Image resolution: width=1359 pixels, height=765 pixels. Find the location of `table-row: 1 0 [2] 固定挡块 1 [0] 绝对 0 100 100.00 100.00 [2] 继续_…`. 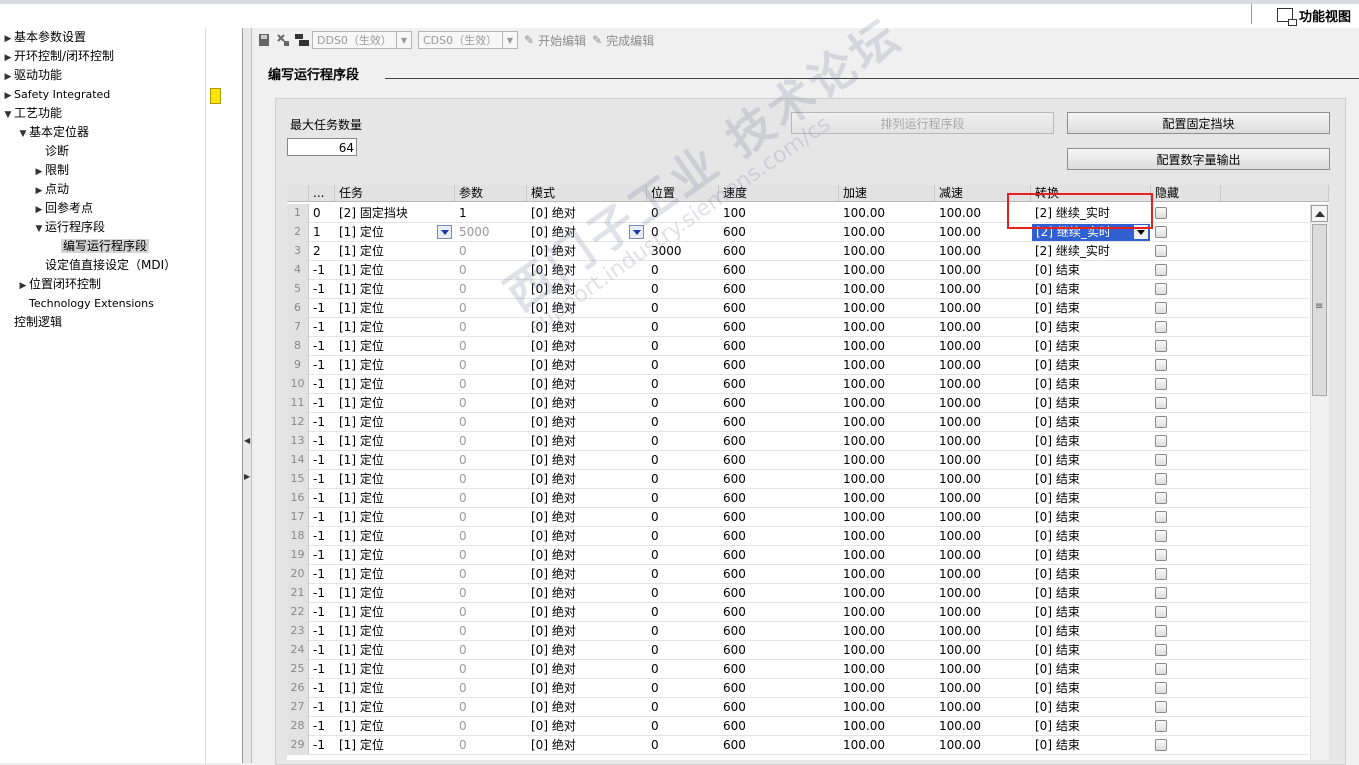

table-row: 1 0 [2] 固定挡块 1 [0] 绝对 0 100 100.00 100.00 [2] 继续_… is located at coordinates (798, 213).